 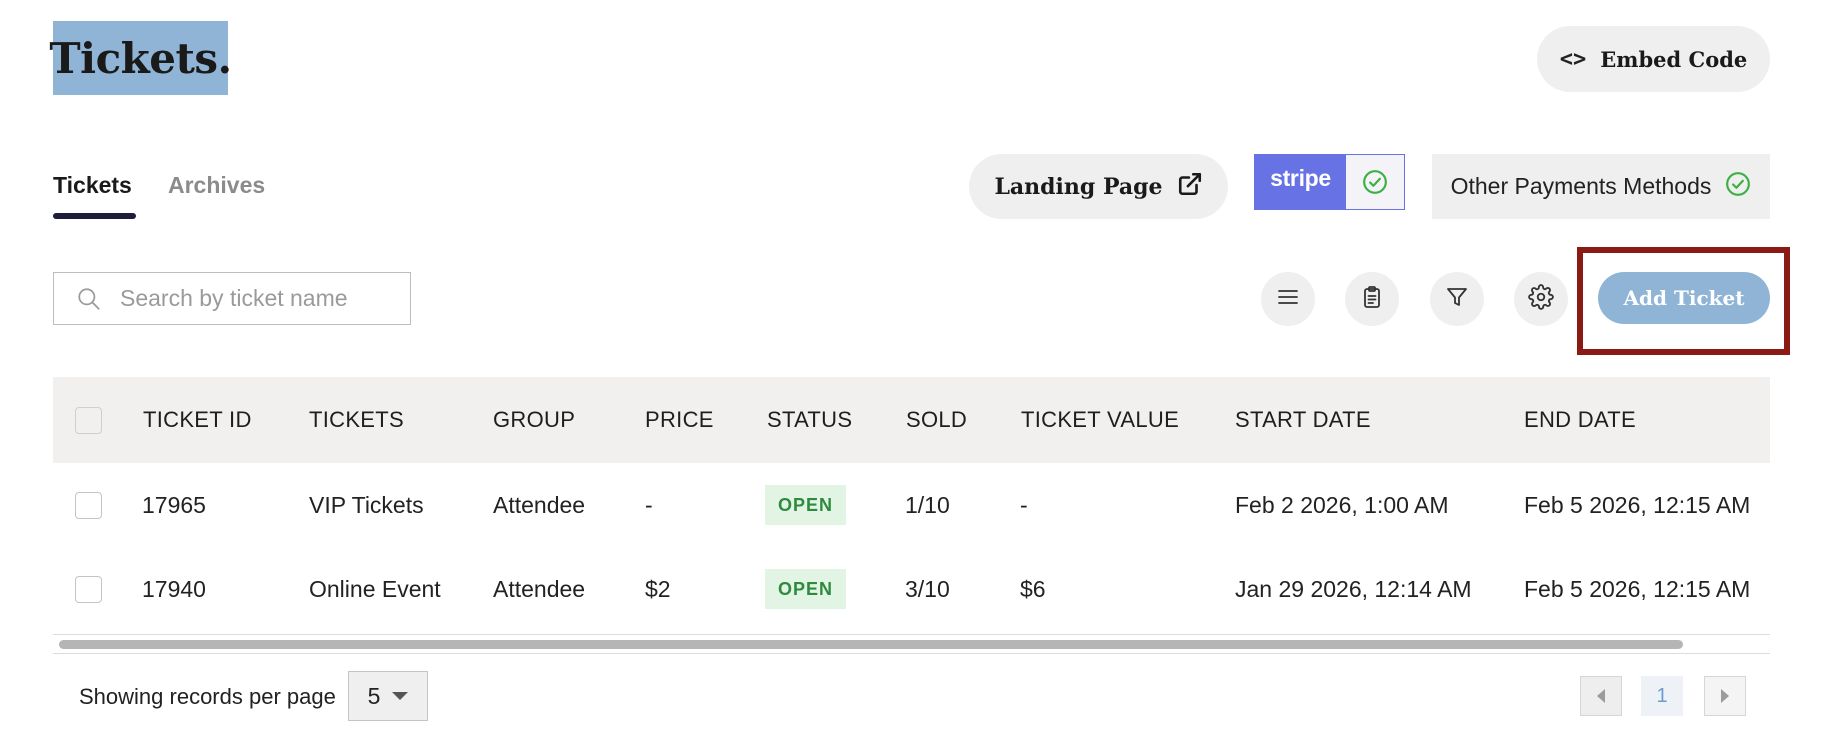 I want to click on gear-icon, so click(x=1541, y=299).